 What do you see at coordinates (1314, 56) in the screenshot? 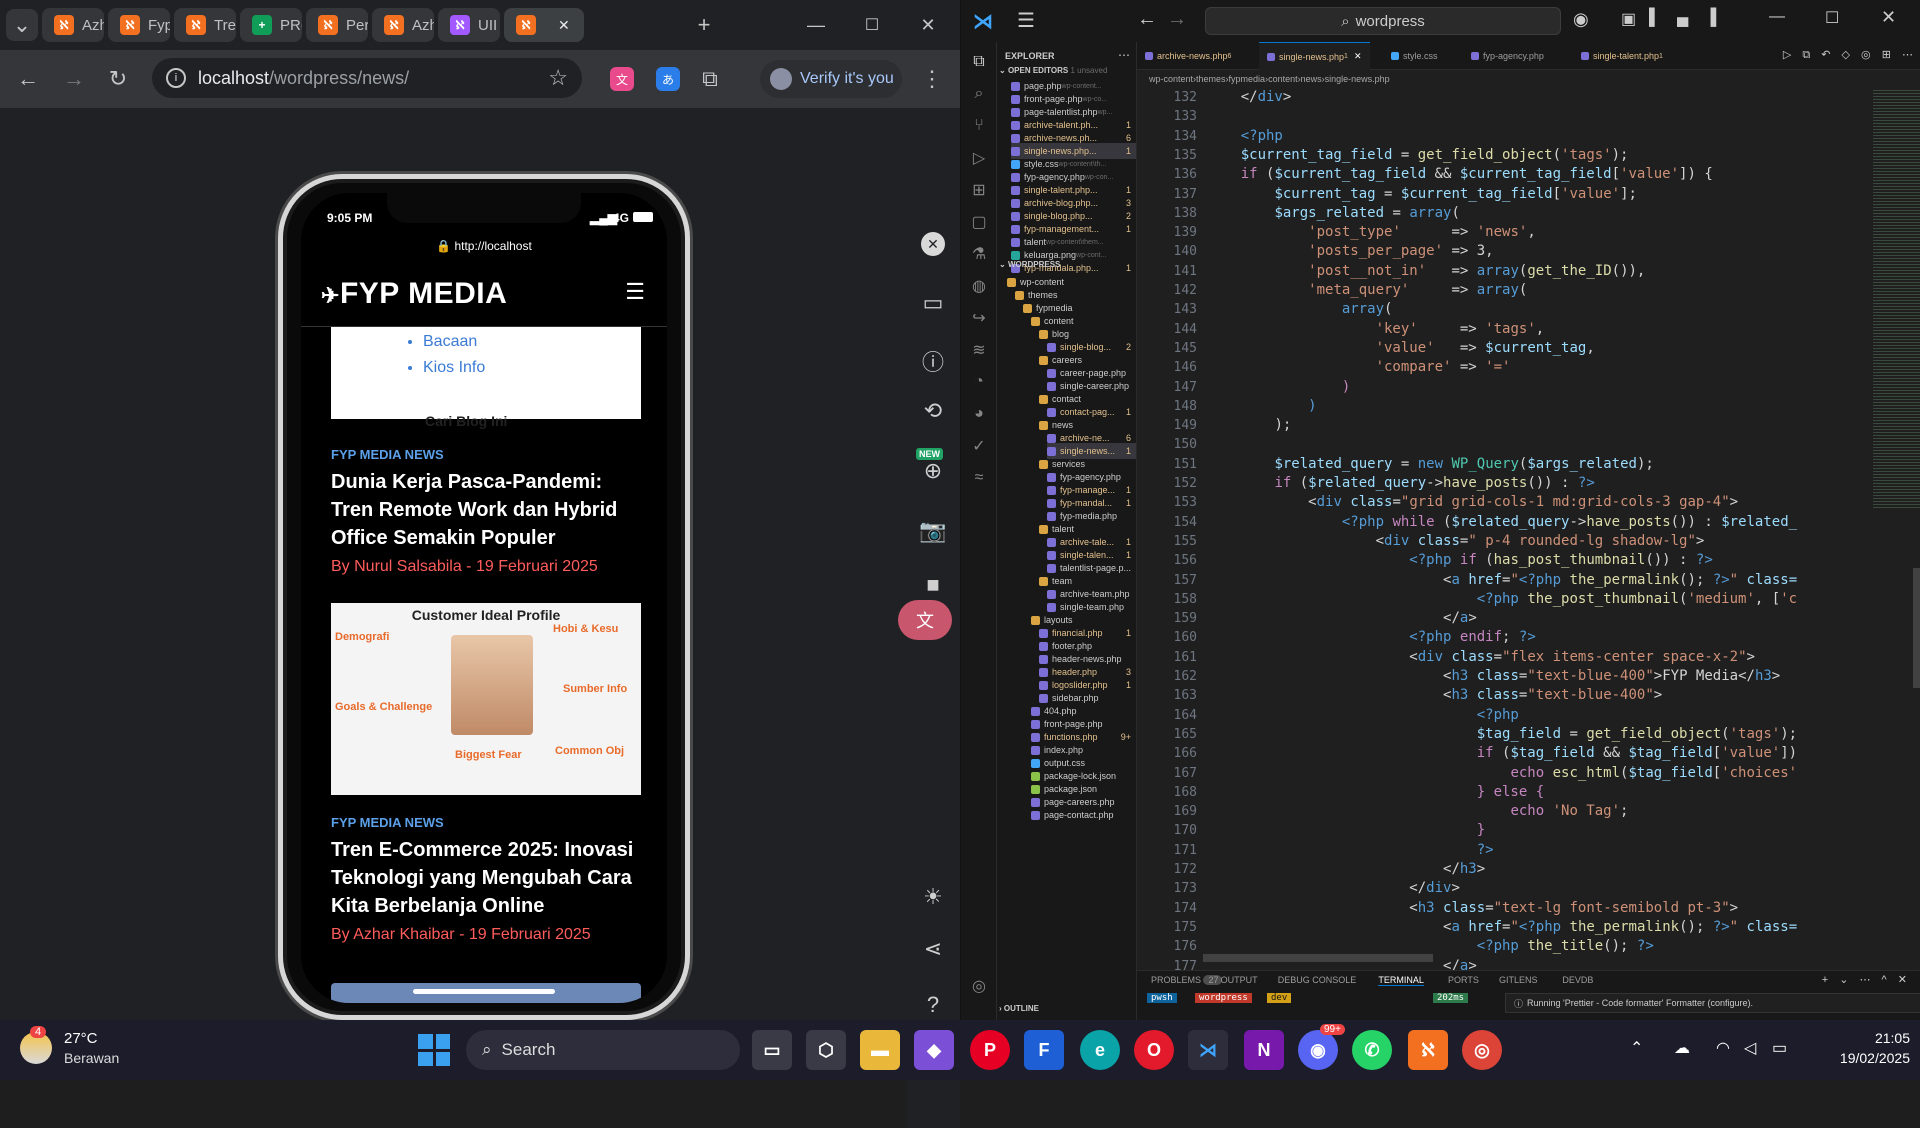
I see `editor-tab: single-news.php 1 ✕` at bounding box center [1314, 56].